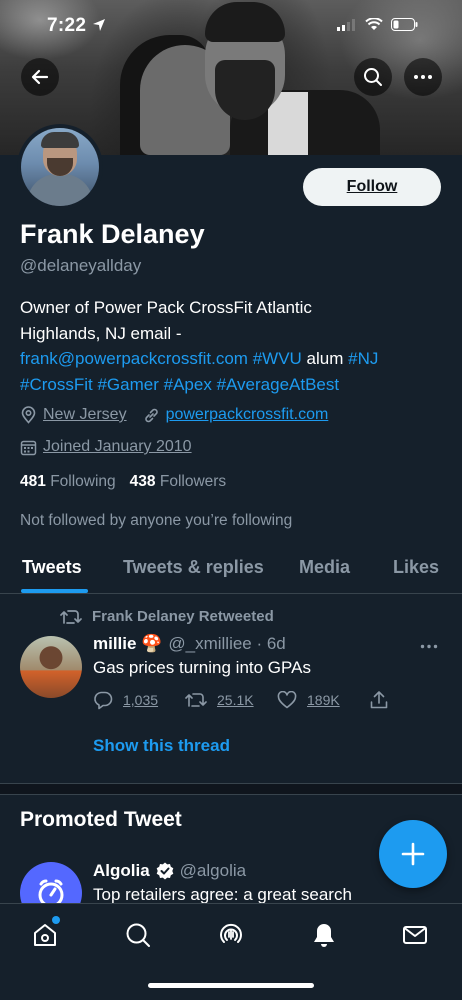  Describe the element at coordinates (142, 481) in the screenshot. I see `followers-count: 438` at that location.